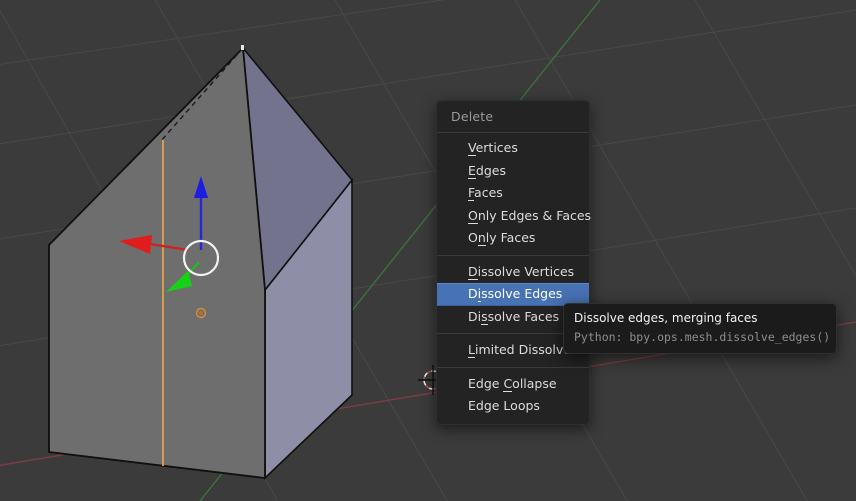 The image size is (856, 501). I want to click on menu-item-faces: Faces, so click(513, 193).